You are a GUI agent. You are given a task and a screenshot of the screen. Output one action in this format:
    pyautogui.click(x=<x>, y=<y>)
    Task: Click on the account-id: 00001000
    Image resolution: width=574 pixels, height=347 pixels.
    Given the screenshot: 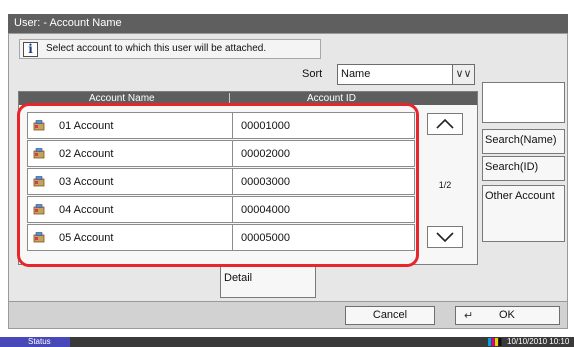 What is the action you would take?
    pyautogui.click(x=265, y=126)
    